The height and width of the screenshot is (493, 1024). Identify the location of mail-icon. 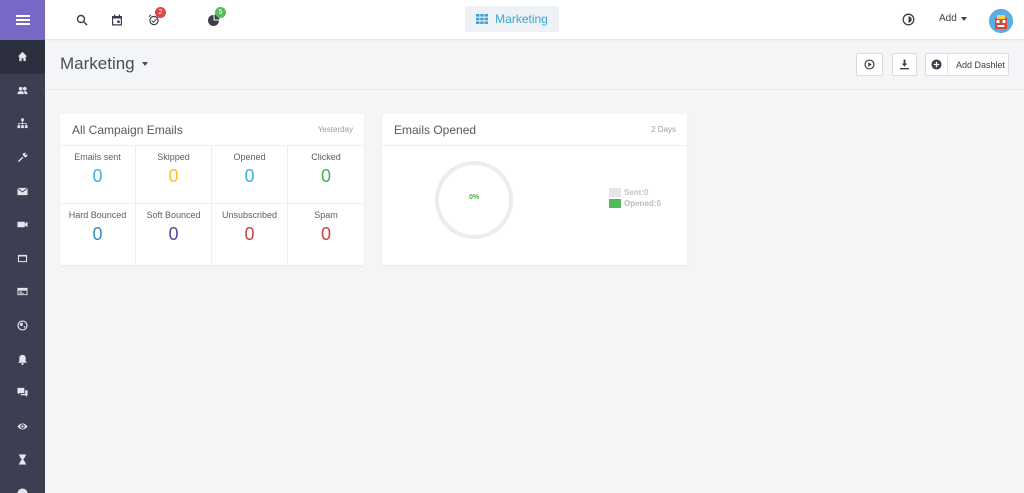
(22, 191).